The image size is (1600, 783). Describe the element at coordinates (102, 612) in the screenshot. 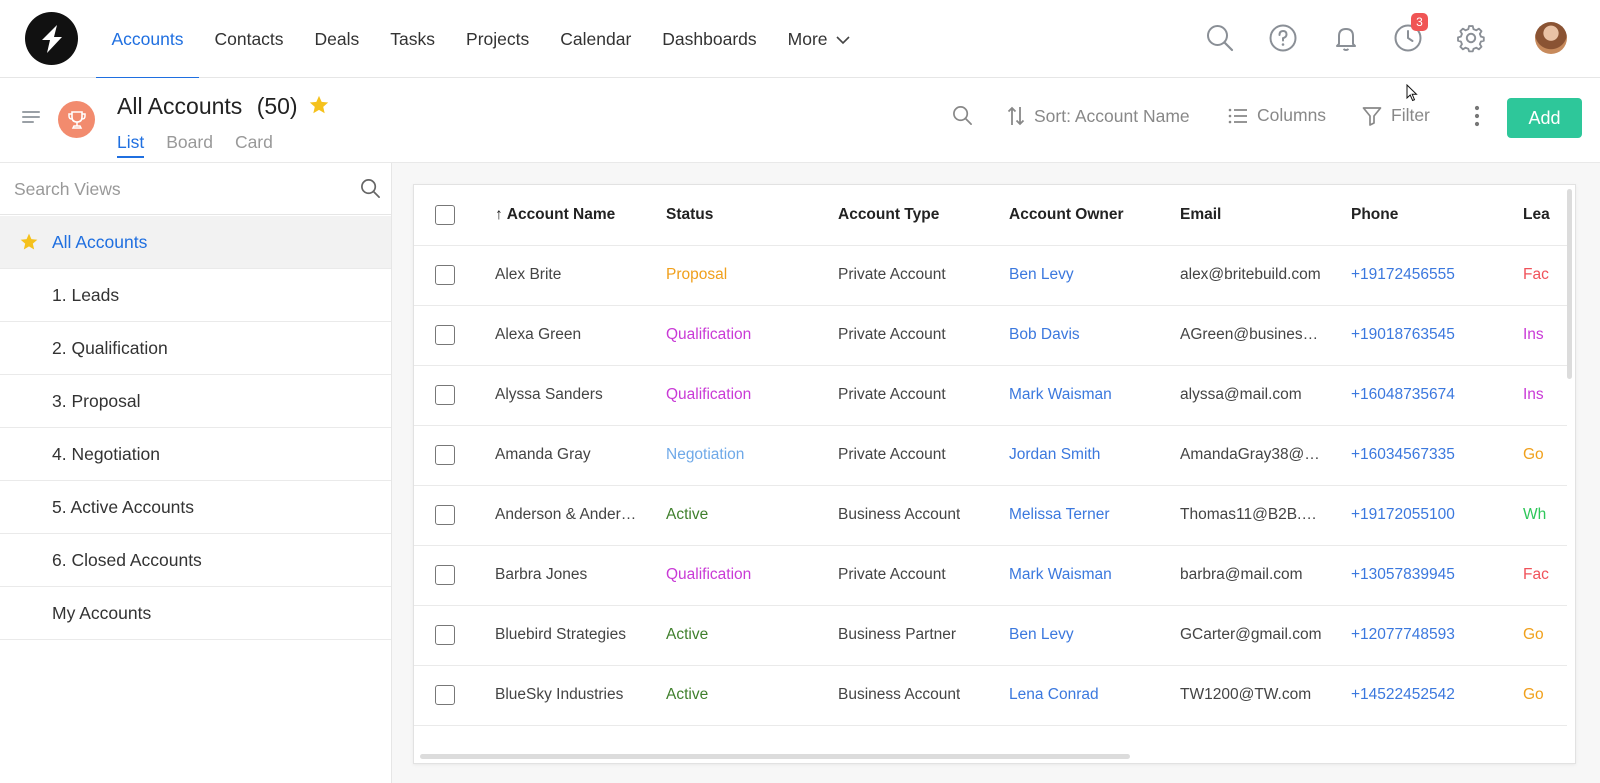

I see `view-label: My Accounts` at that location.